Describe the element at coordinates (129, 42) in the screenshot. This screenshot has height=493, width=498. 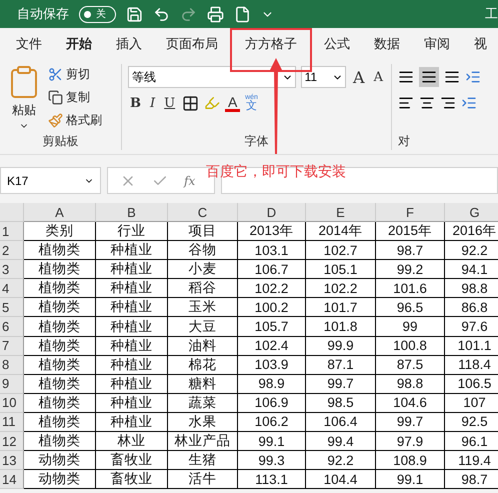
I see `ribbon-tab: 插入` at that location.